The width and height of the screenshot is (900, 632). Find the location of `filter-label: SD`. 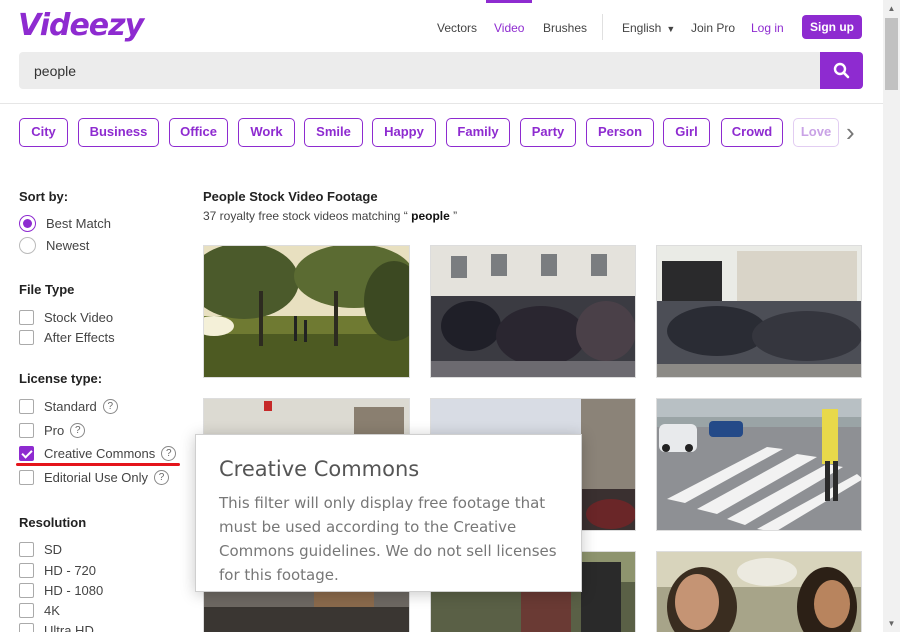

filter-label: SD is located at coordinates (53, 549).